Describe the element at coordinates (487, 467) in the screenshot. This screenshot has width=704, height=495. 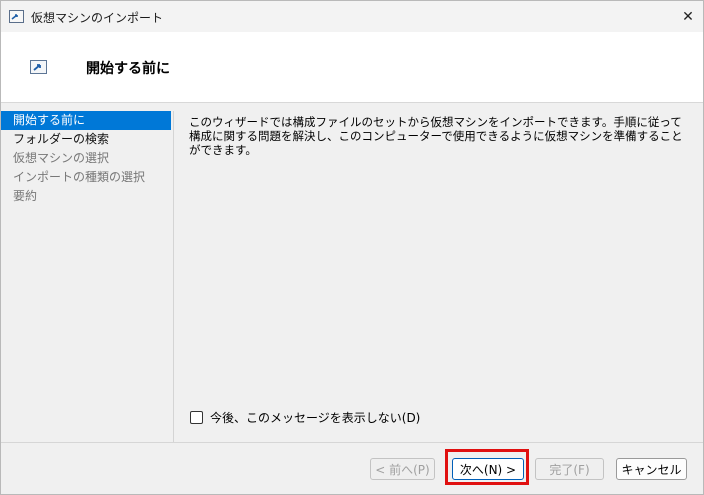
I see `next-button-highlight` at that location.